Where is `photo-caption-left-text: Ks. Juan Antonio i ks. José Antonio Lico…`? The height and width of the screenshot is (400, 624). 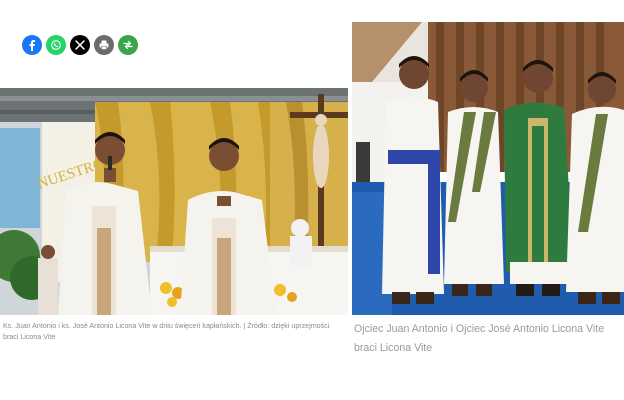 photo-caption-left-text: Ks. Juan Antonio i ks. José Antonio Lico… is located at coordinates (166, 326).